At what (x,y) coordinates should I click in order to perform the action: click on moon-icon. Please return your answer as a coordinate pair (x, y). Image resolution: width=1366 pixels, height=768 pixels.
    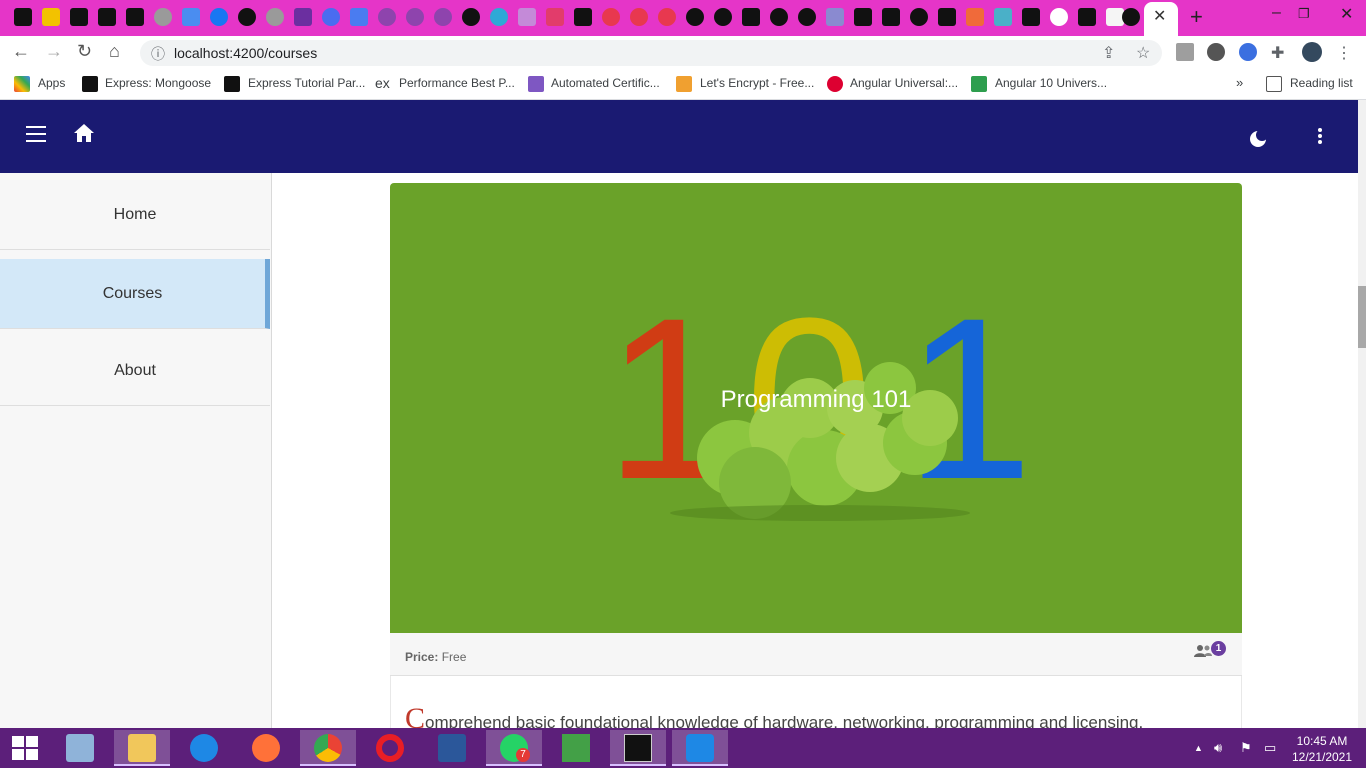
    Looking at the image, I should click on (1258, 138).